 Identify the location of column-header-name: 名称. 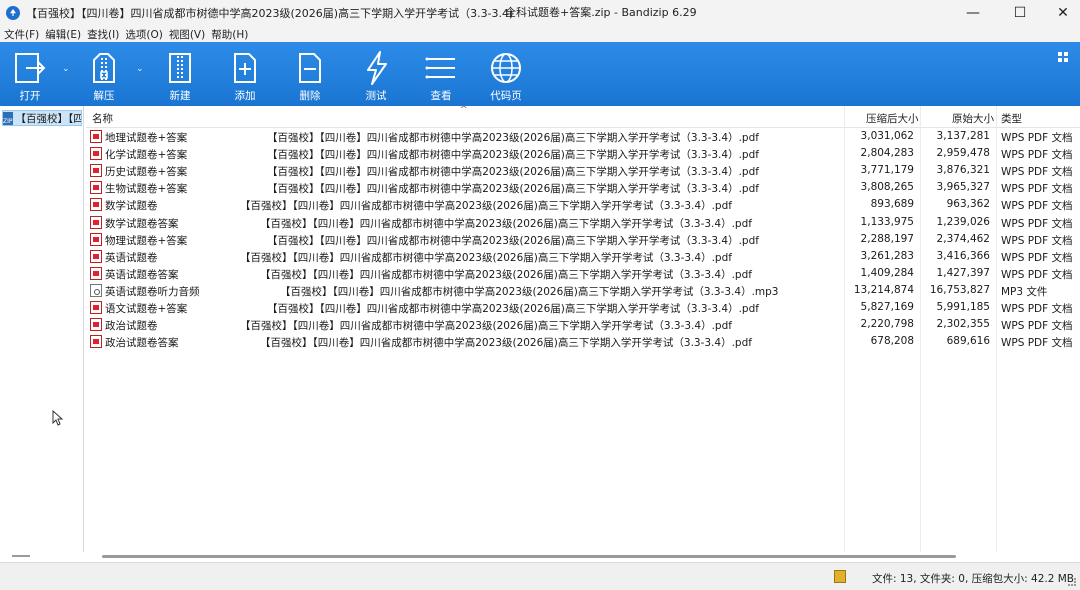
(102, 118).